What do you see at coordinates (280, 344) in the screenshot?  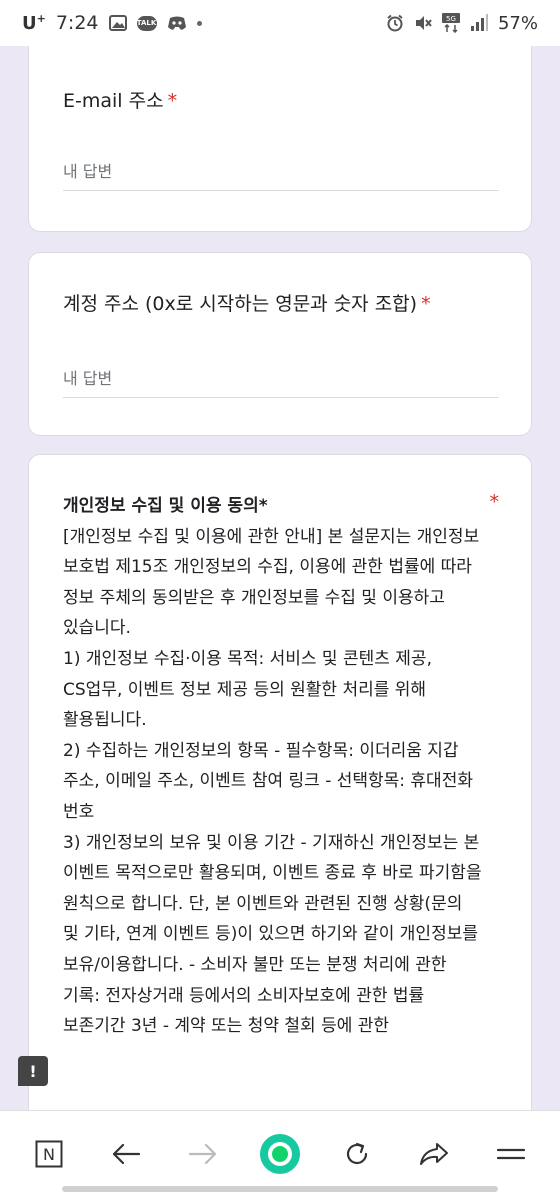 I see `account-question-card: 계정 주소 (0x로 시작하는 영문과 숫자 조합) * 내 답변` at bounding box center [280, 344].